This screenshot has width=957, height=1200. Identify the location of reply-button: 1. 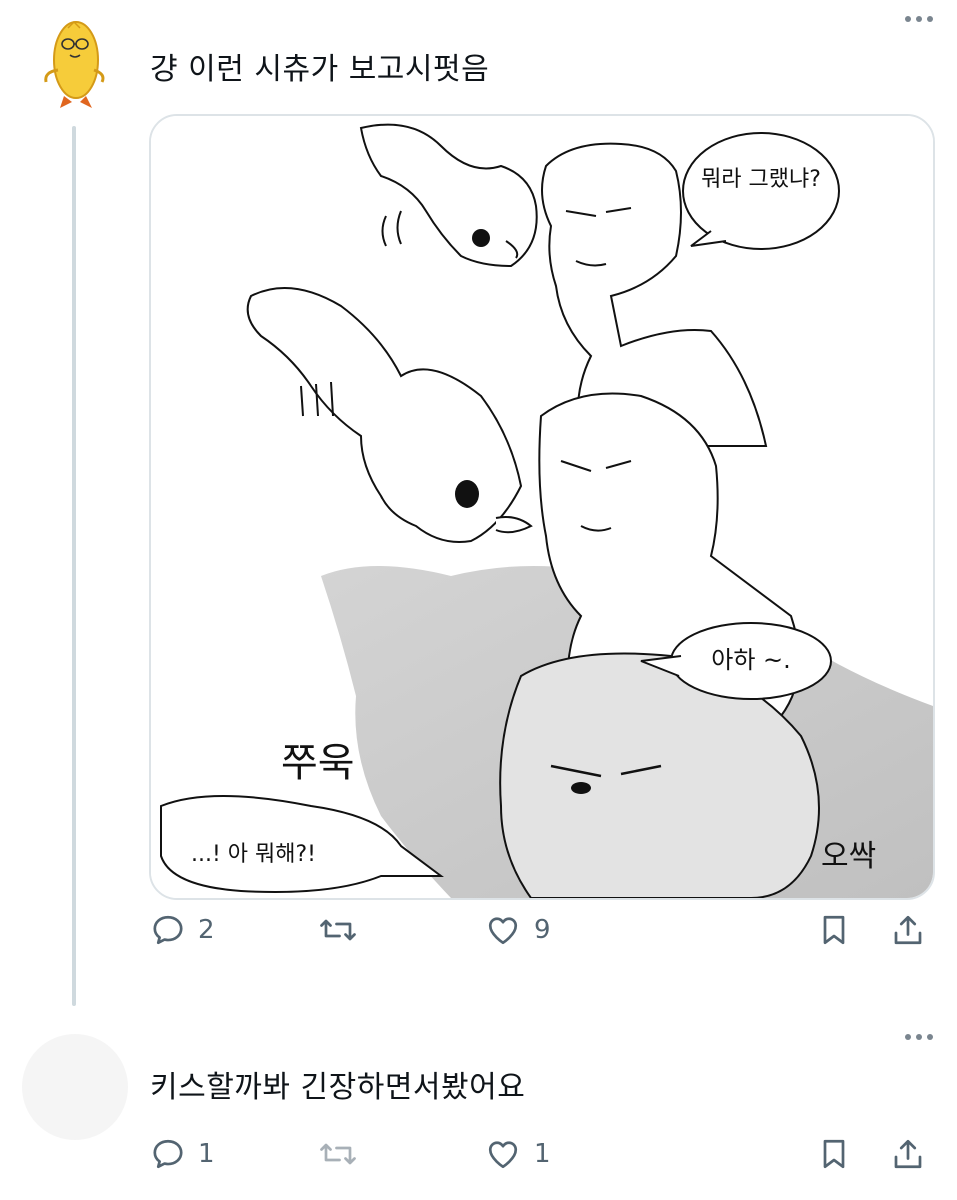
(182, 1154).